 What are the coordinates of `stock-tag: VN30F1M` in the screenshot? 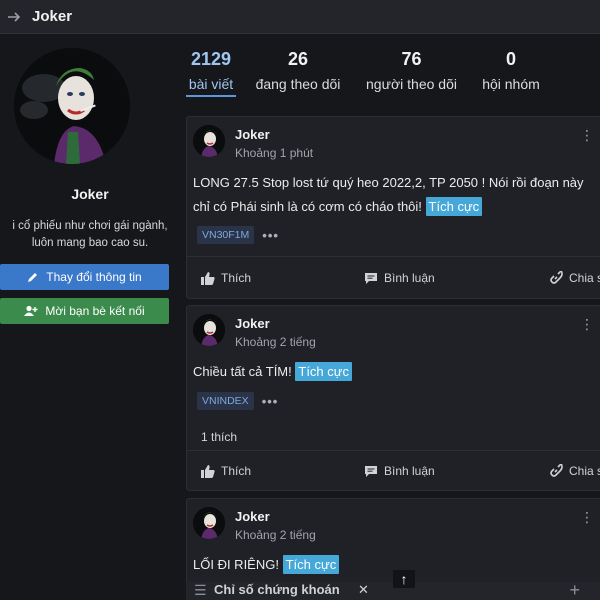 It's located at (226, 235).